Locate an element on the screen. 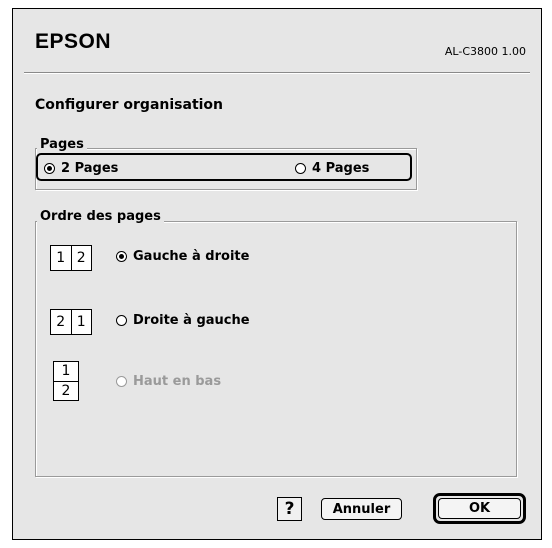 The height and width of the screenshot is (548, 552). radio-disabled-icon is located at coordinates (121, 381).